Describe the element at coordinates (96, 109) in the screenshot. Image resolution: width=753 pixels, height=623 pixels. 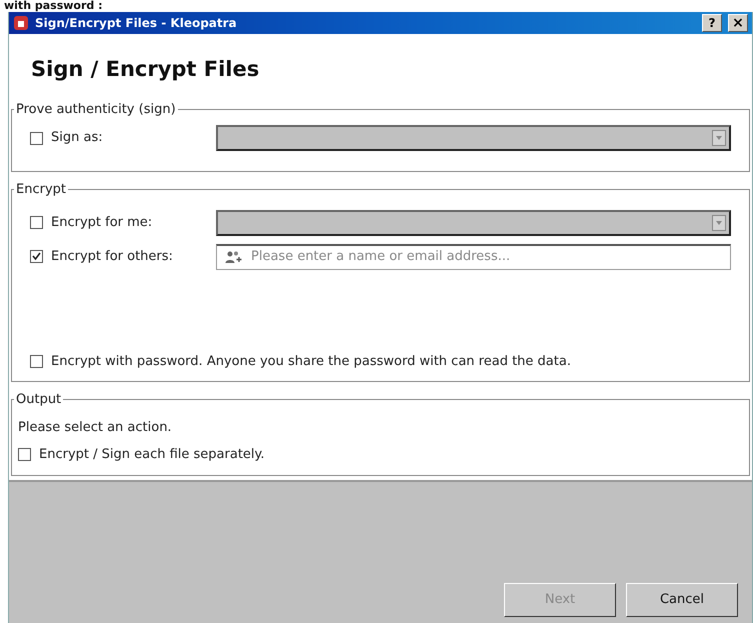
I see `group-title: Prove authenticity (sign)` at that location.